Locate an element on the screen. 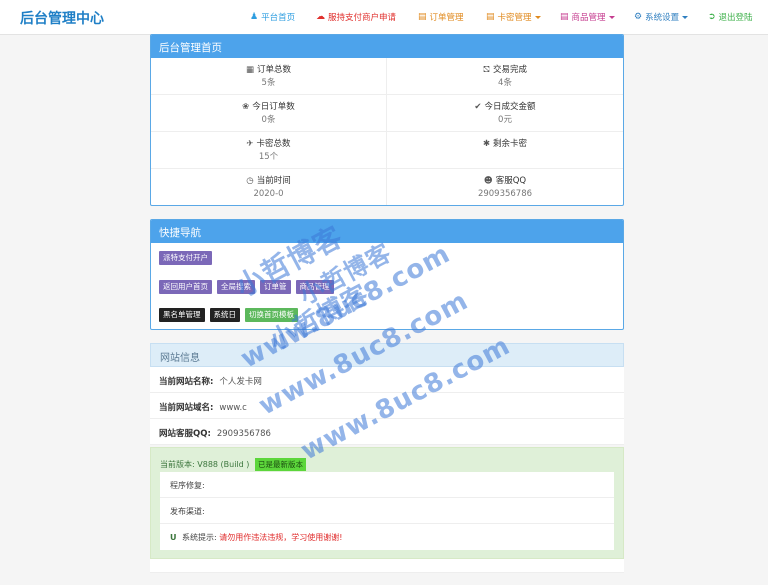 The image size is (768, 585). stat-cell: ❀ 今日订单数 0条 is located at coordinates (269, 113).